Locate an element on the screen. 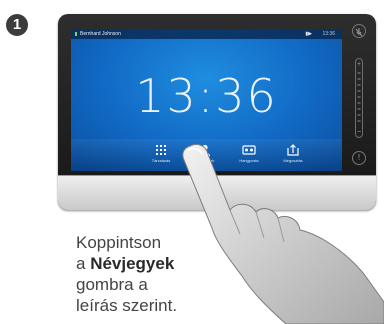 The image size is (392, 324). mute-button is located at coordinates (359, 31).